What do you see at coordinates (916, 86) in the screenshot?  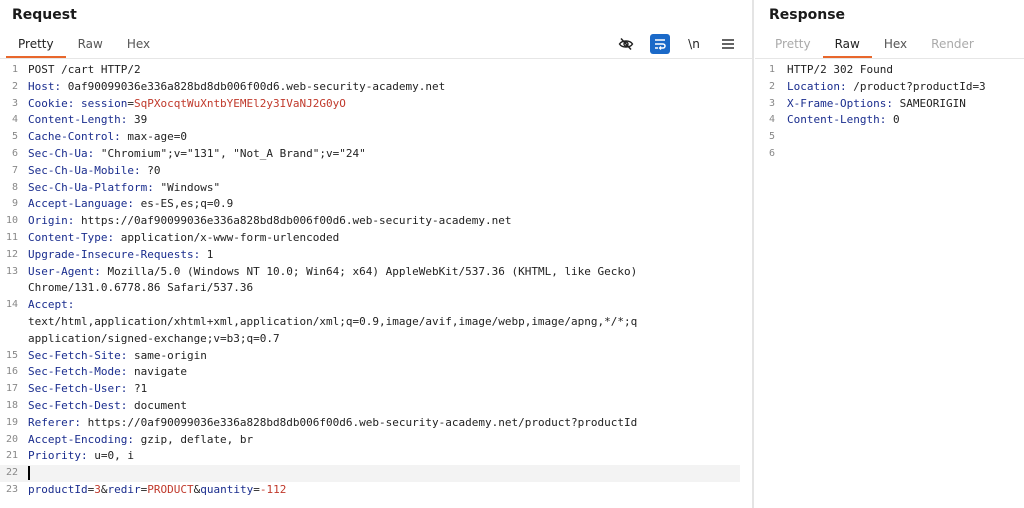 I see `code-token: /product?productId=3` at bounding box center [916, 86].